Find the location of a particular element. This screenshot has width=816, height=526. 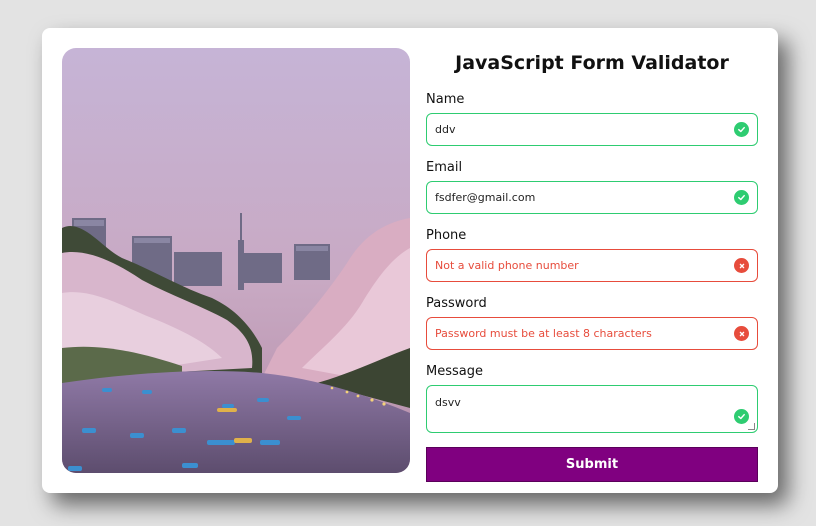

name-input-box is located at coordinates (592, 129).